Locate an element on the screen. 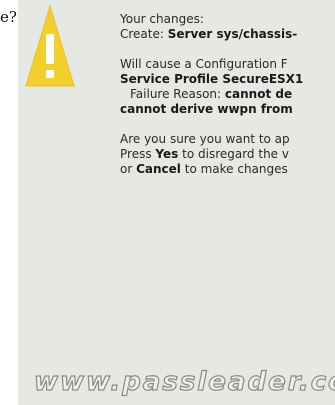 The image size is (335, 405). changes-heading: Your changes: is located at coordinates (162, 19).